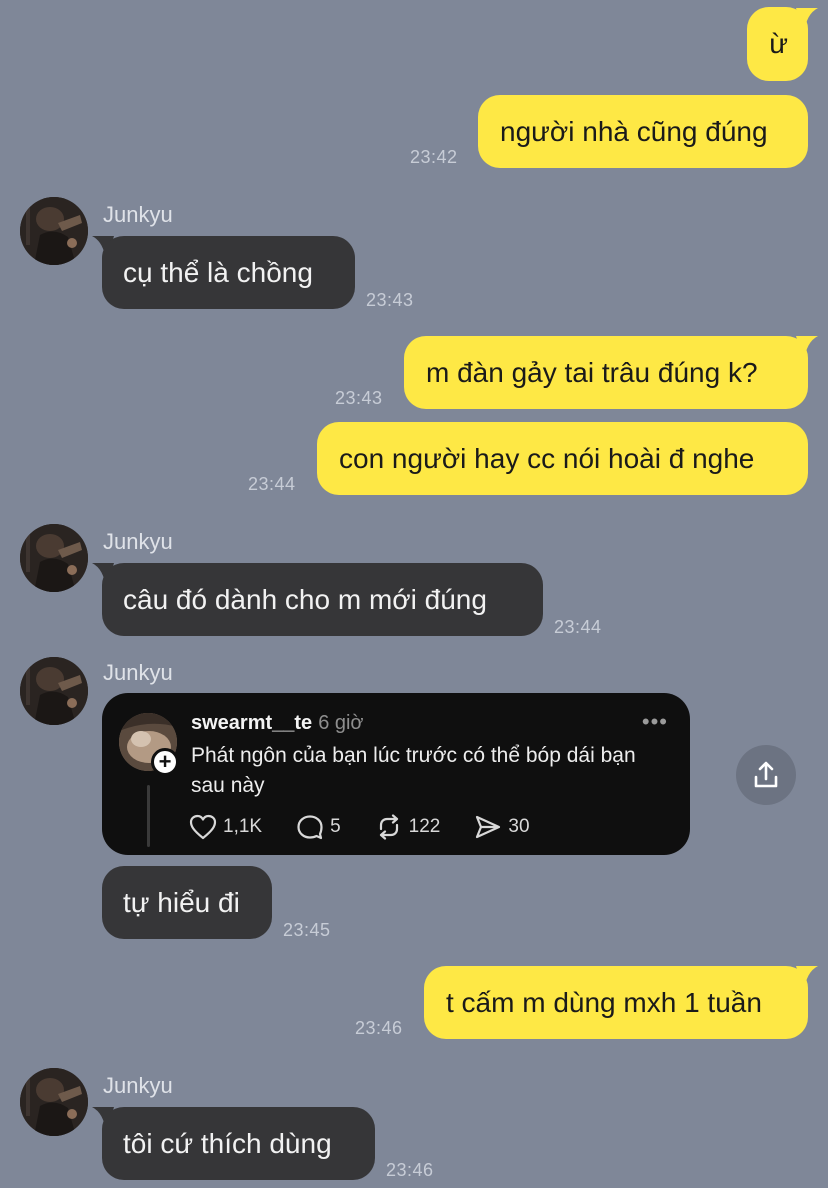 The width and height of the screenshot is (828, 1188). I want to click on comment-count: 5, so click(335, 826).